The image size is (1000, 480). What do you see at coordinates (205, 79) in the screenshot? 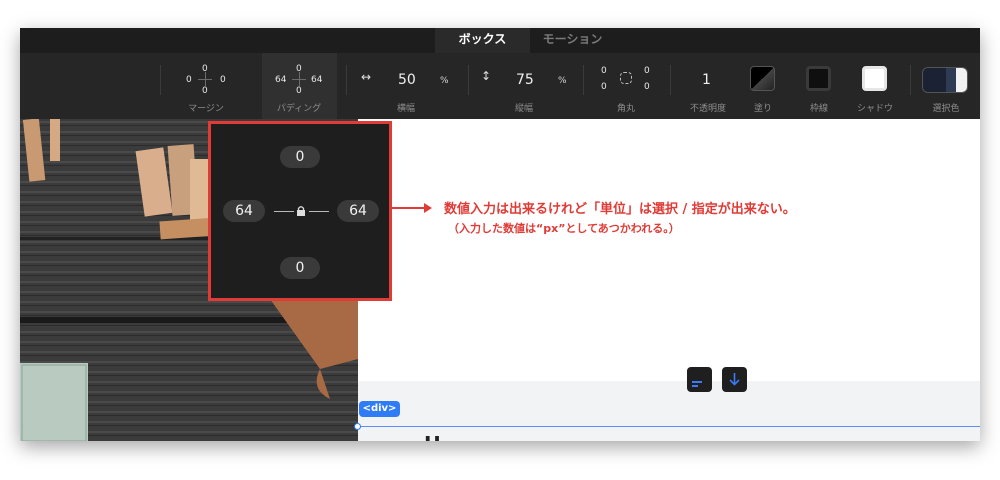
I see `margin-cross-icon-v` at bounding box center [205, 79].